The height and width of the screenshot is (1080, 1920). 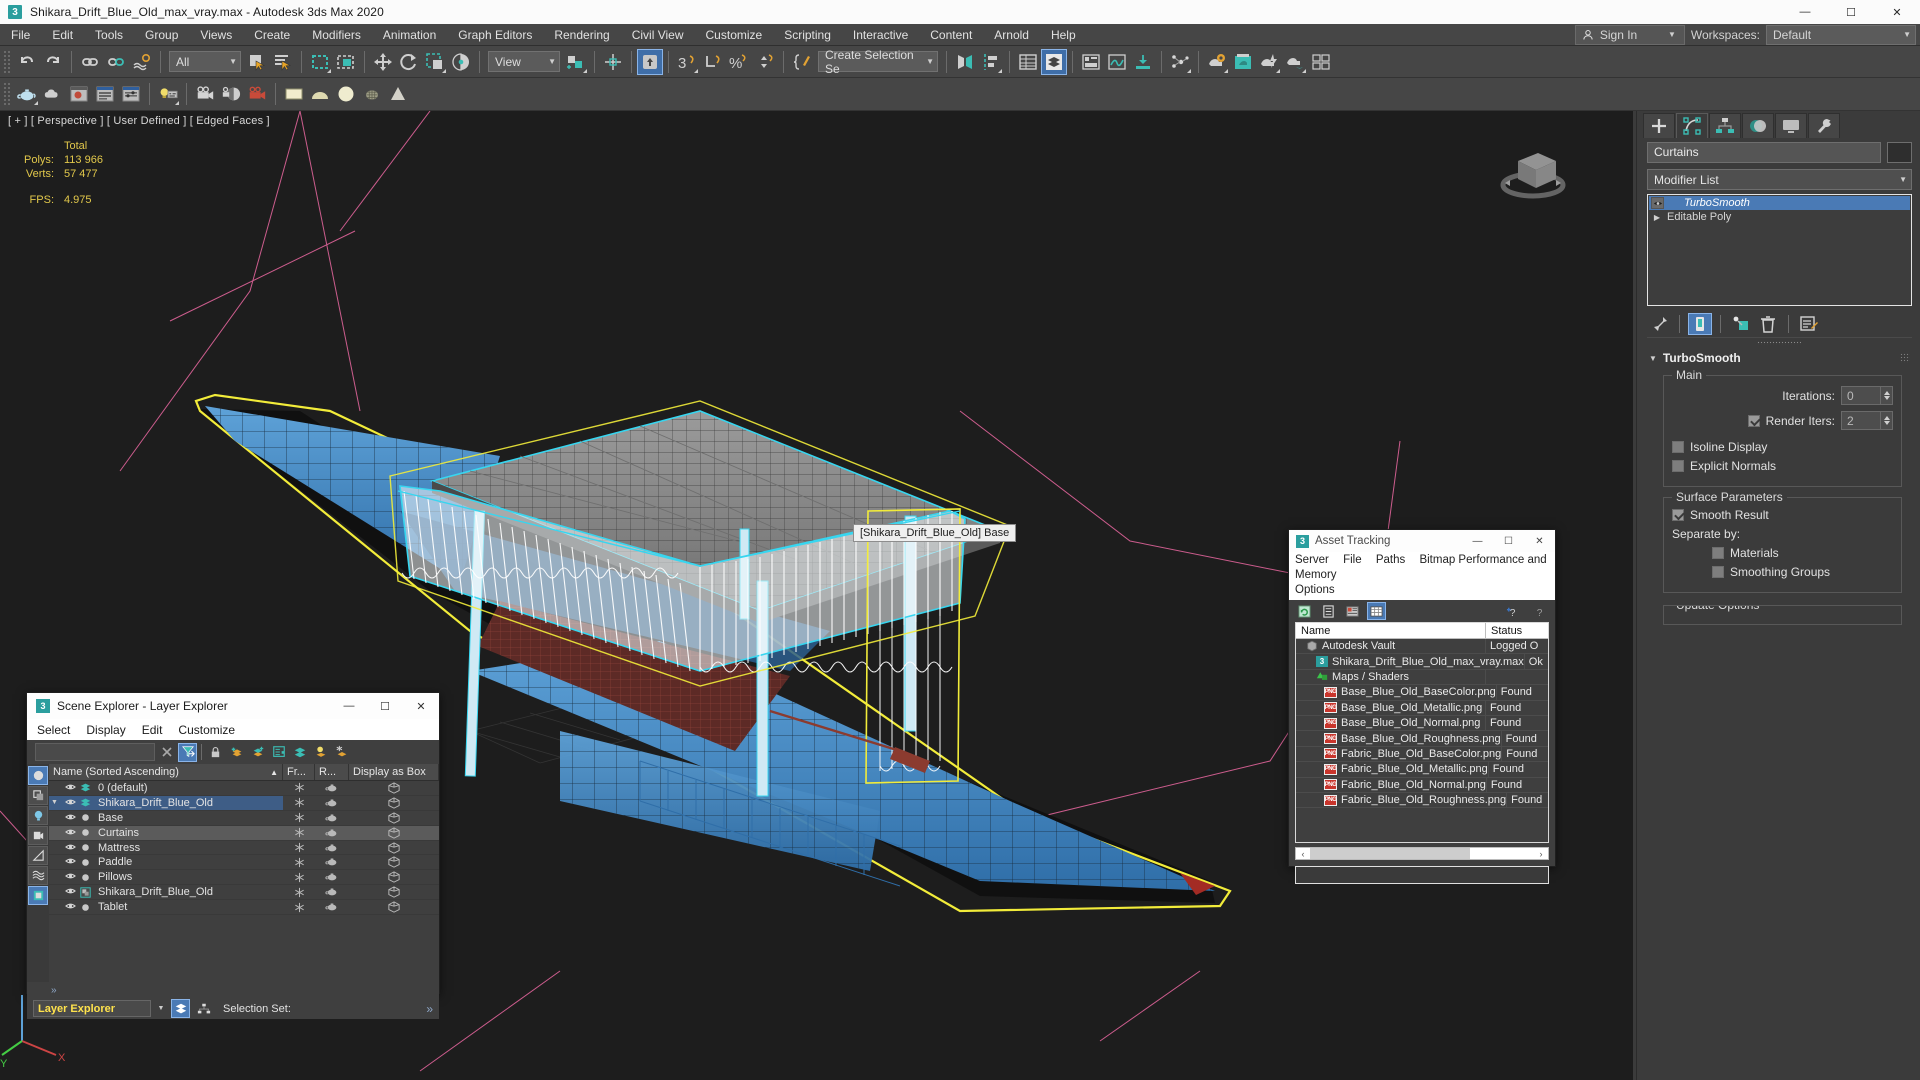 What do you see at coordinates (1011, 35) in the screenshot?
I see `menu-arnold: Arnold` at bounding box center [1011, 35].